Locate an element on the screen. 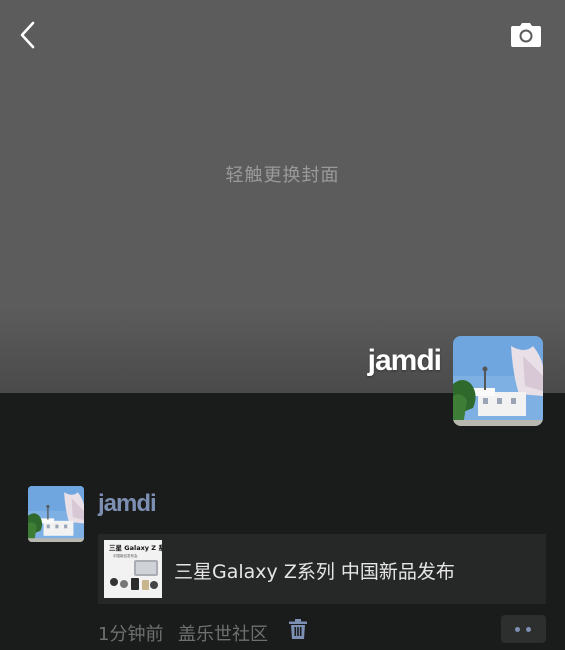  camera-button is located at coordinates (526, 35).